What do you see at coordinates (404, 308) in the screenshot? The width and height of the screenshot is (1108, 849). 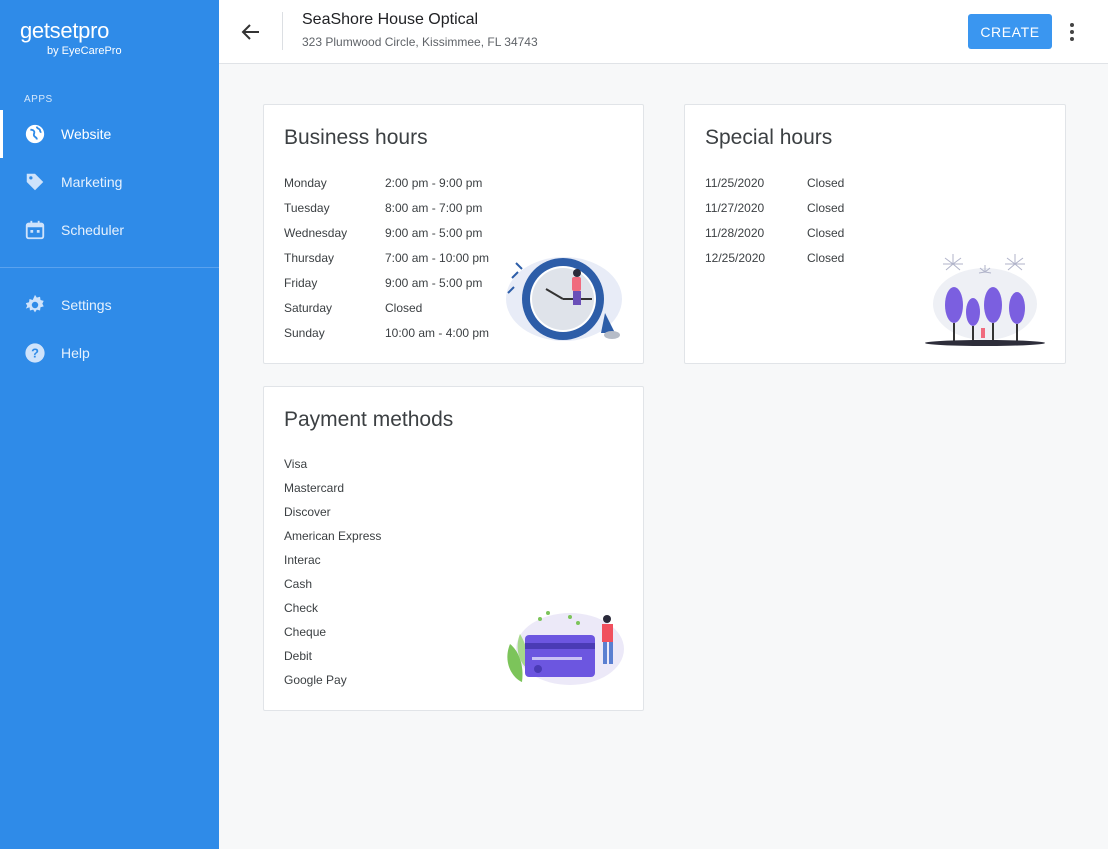 I see `hours-value: Closed` at bounding box center [404, 308].